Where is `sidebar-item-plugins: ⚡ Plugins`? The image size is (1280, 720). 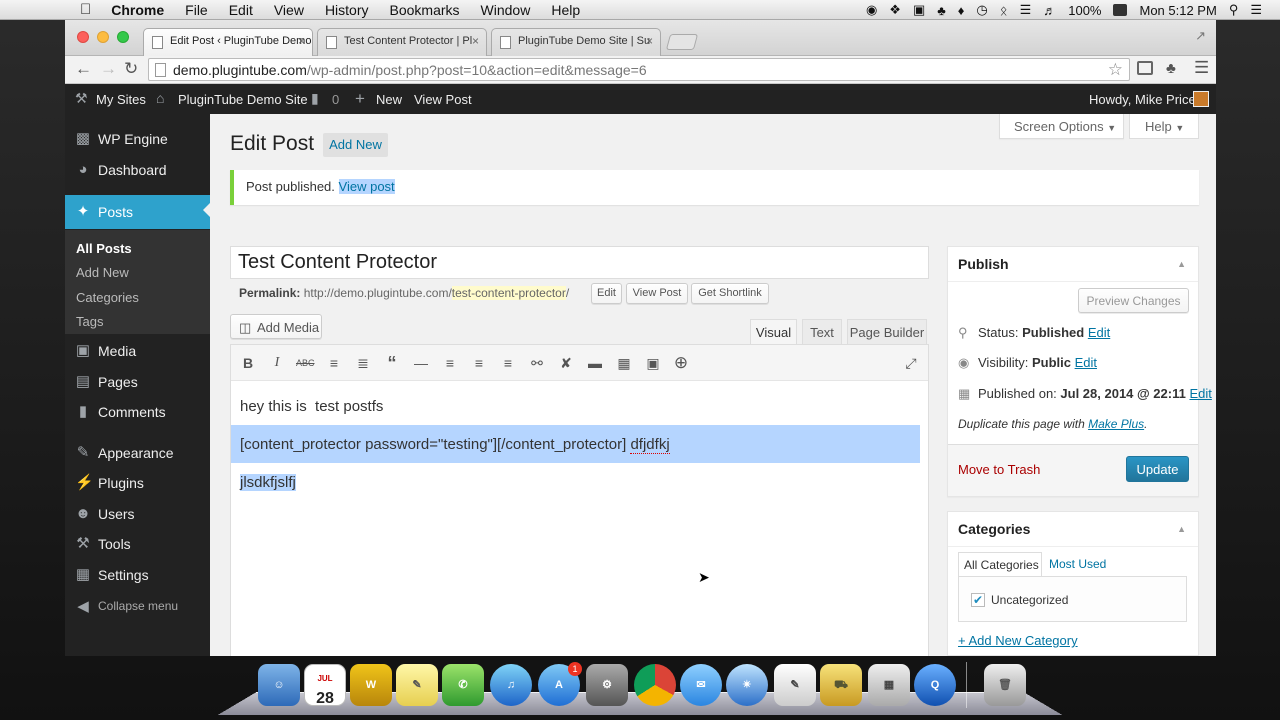 sidebar-item-plugins: ⚡ Plugins is located at coordinates (137, 483).